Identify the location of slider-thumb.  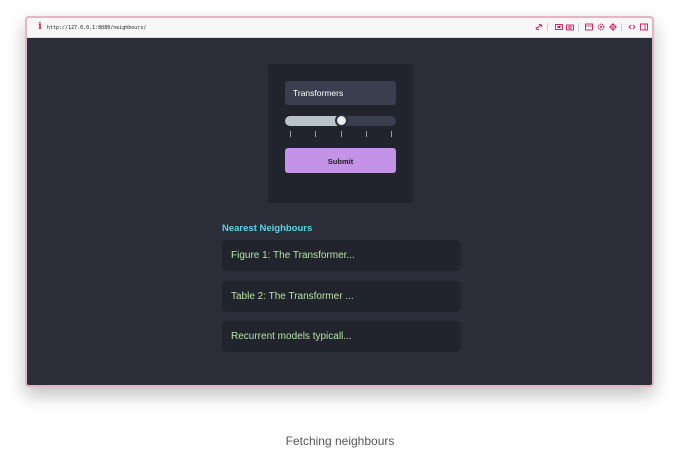
(341, 120).